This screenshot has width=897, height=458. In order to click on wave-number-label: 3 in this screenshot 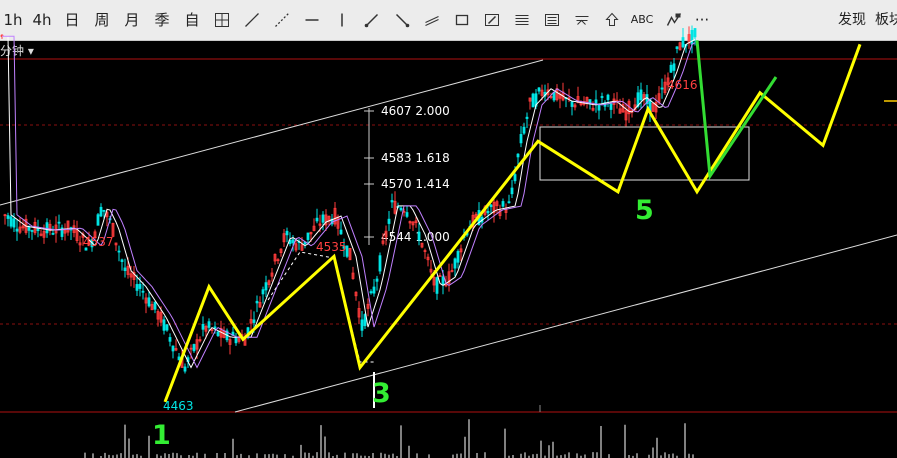, I will do `click(381, 393)`.